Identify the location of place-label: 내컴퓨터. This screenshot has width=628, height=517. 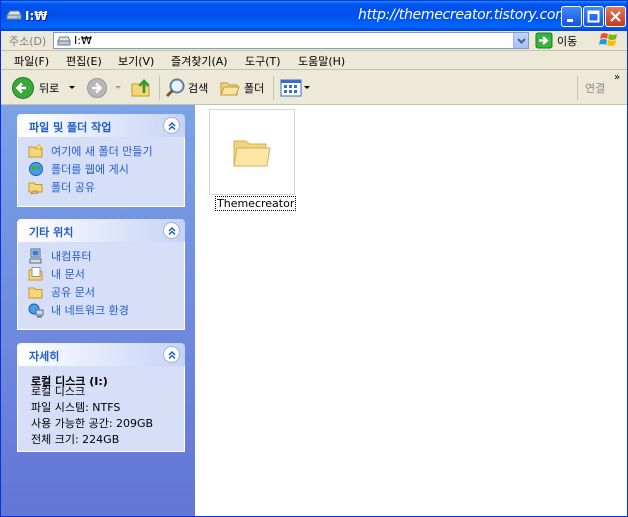
(71, 256).